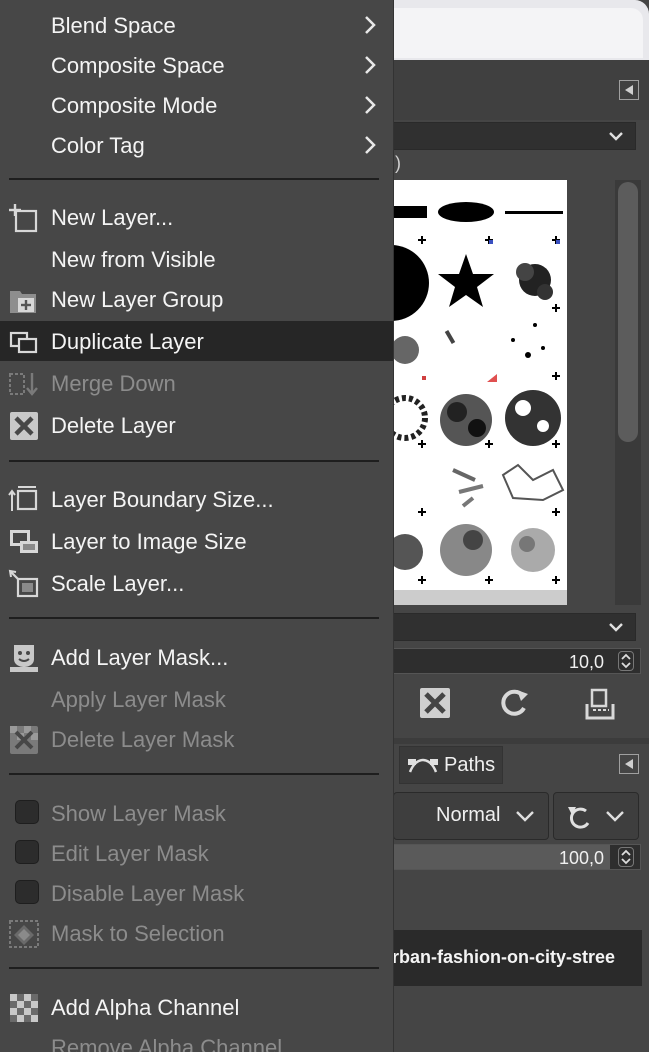 This screenshot has height=1052, width=649. Describe the element at coordinates (468, 815) in the screenshot. I see `layer-mode-value: Normal` at that location.